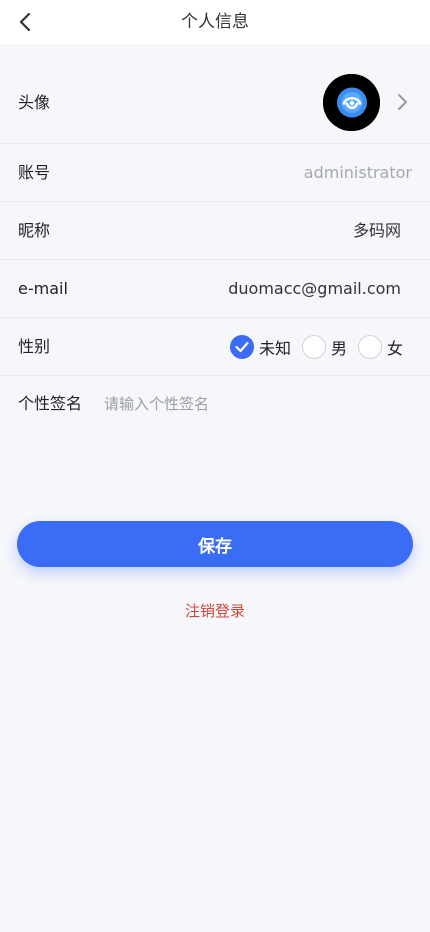 The width and height of the screenshot is (430, 932). I want to click on avatar, so click(351, 102).